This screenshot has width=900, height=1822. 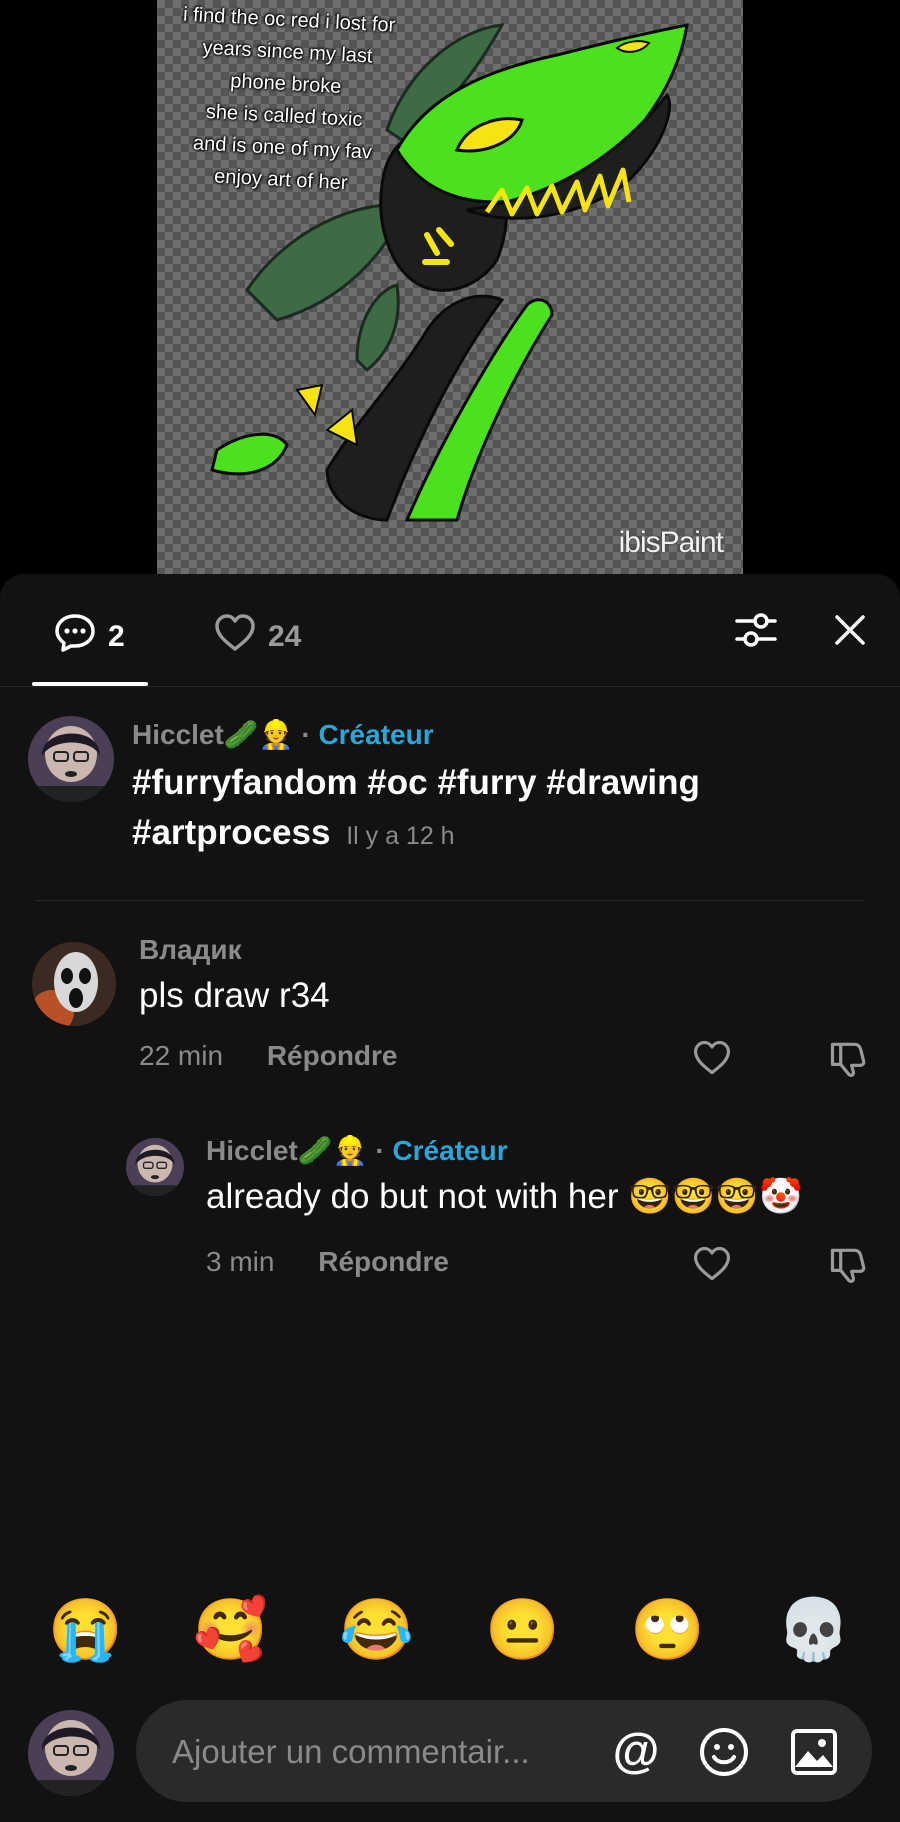 I want to click on reply-text: already do but not with her 🤓🤓🤓🤡, so click(x=504, y=1196).